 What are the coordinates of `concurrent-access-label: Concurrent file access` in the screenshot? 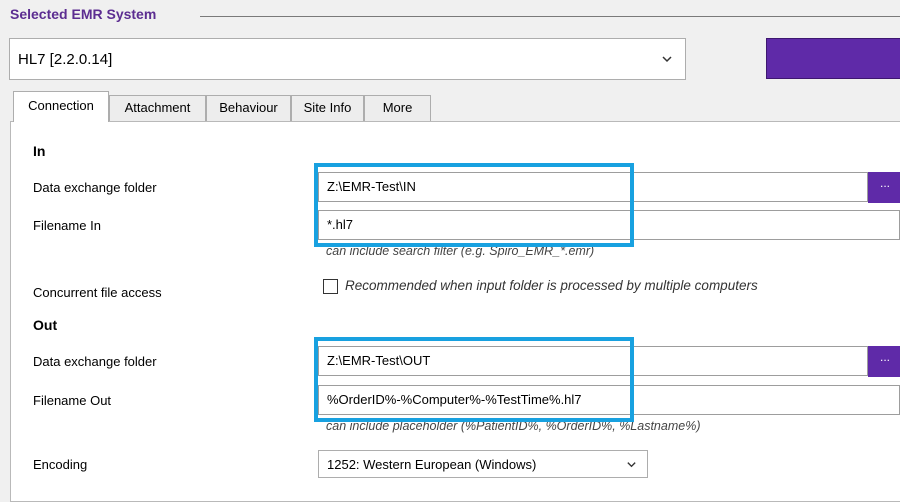 It's located at (97, 292).